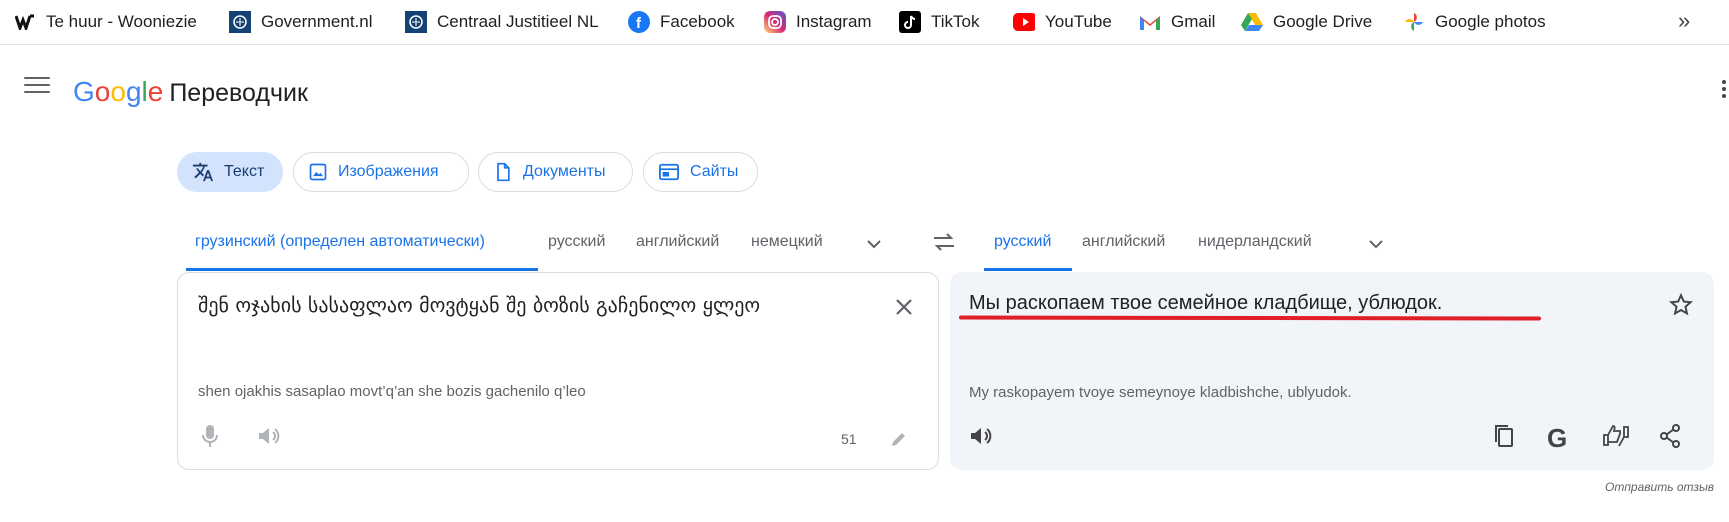 Image resolution: width=1729 pixels, height=522 pixels. What do you see at coordinates (677, 242) in the screenshot?
I see `source-lang-english: английский` at bounding box center [677, 242].